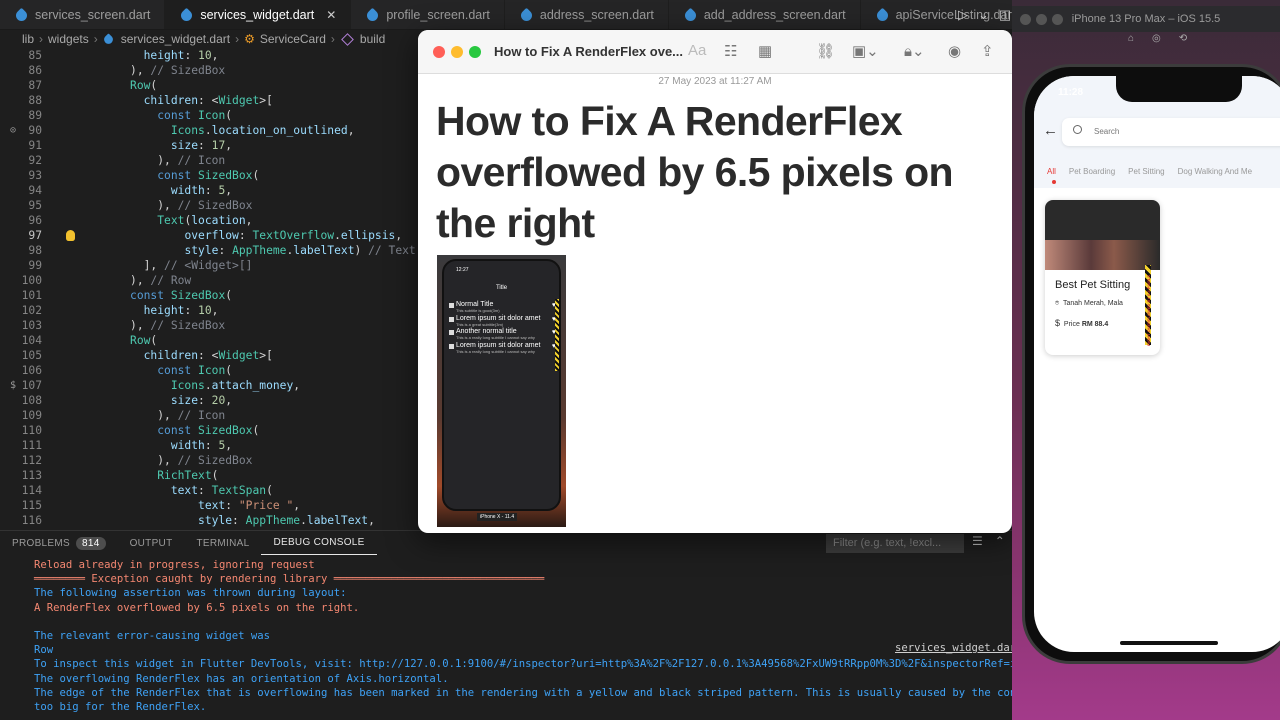 The width and height of the screenshot is (1280, 720). Describe the element at coordinates (31, 490) in the screenshot. I see `line-number: 114` at that location.